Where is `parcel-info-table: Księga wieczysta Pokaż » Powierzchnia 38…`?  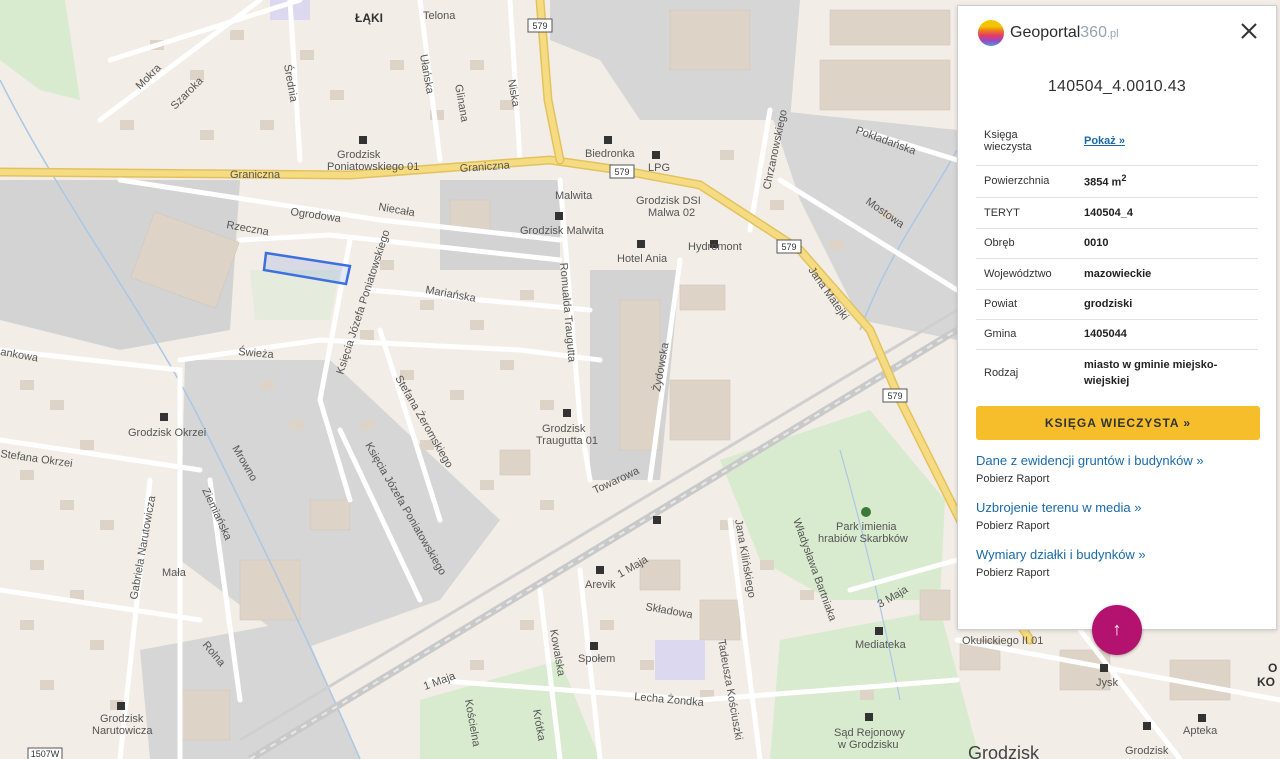 parcel-info-table: Księga wieczysta Pokaż » Powierzchnia 38… is located at coordinates (1117, 257).